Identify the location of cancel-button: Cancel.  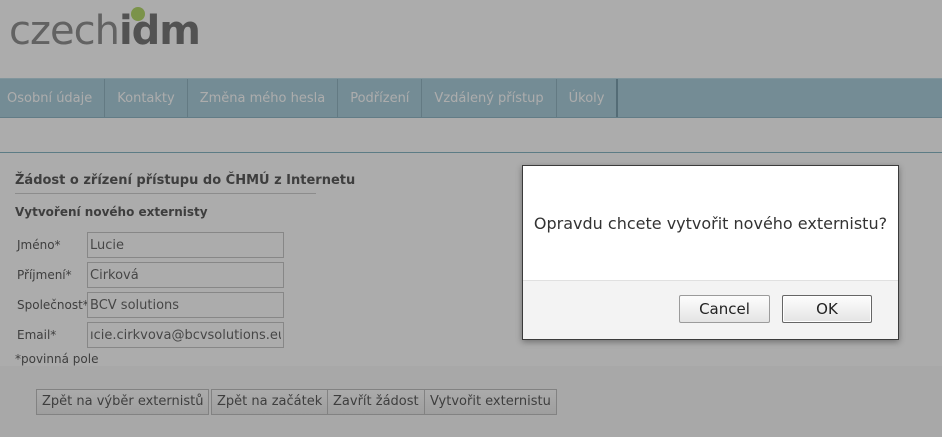
(724, 309).